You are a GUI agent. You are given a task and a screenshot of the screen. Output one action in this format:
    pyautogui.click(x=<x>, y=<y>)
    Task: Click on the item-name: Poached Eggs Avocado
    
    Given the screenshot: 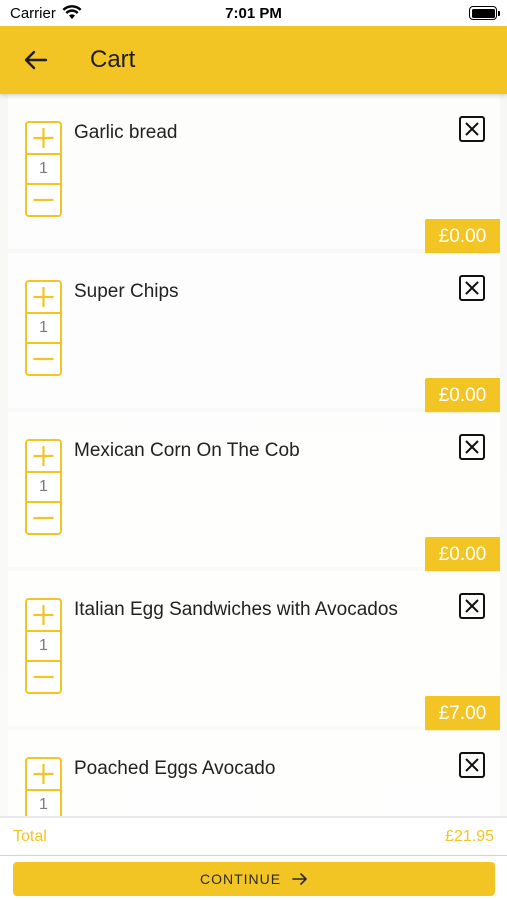 What is the action you would take?
    pyautogui.click(x=175, y=768)
    